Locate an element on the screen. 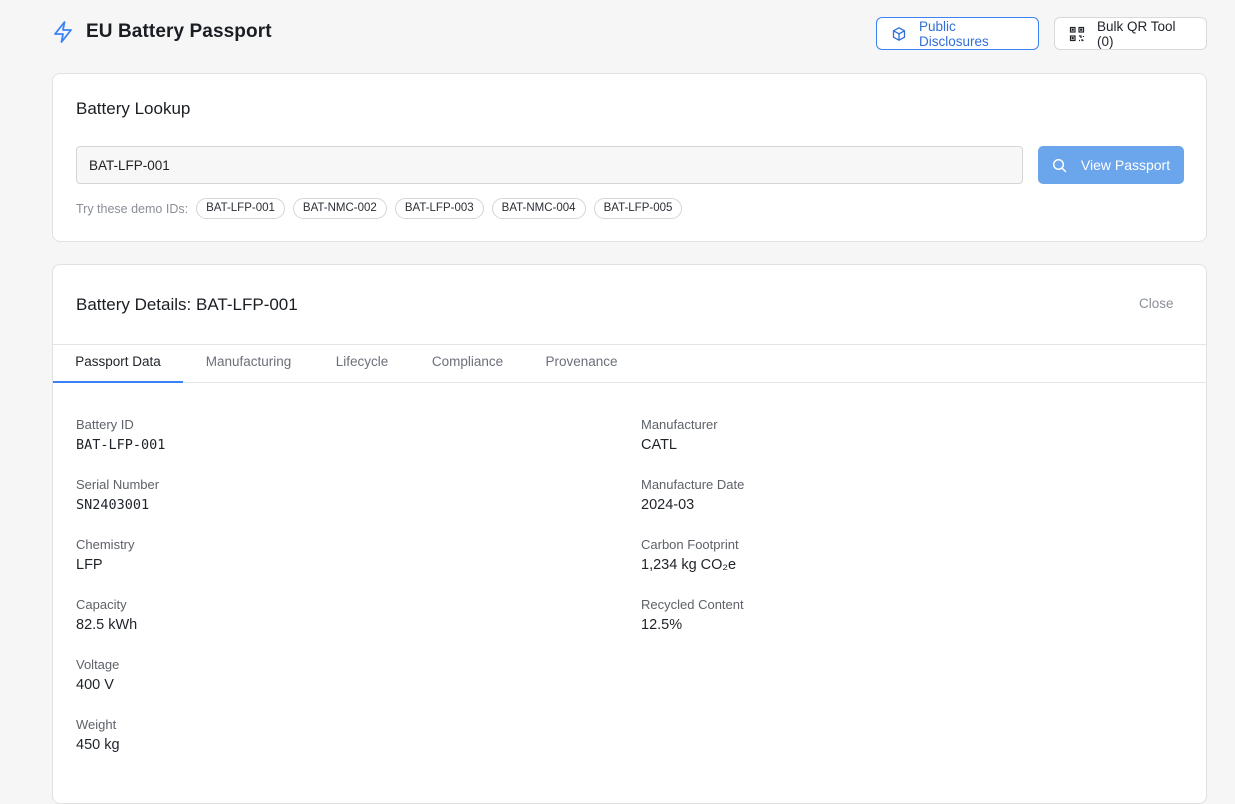 The height and width of the screenshot is (804, 1235). field-label: Recycled Content is located at coordinates (692, 604).